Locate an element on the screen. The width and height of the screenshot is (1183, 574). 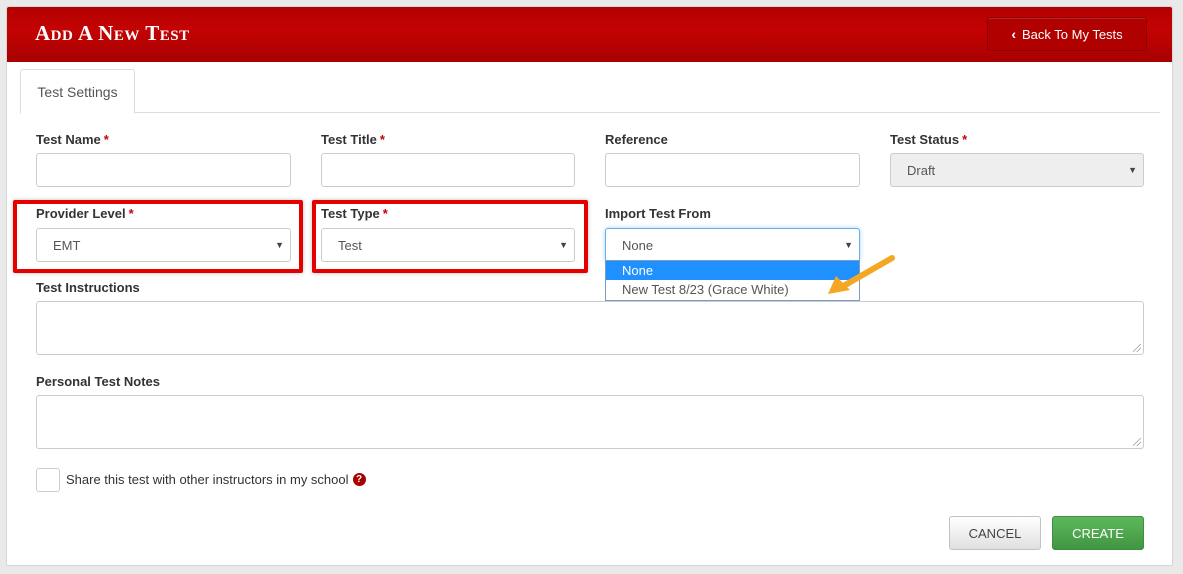
personal-test-notes-label: Personal Test Notes is located at coordinates (98, 381).